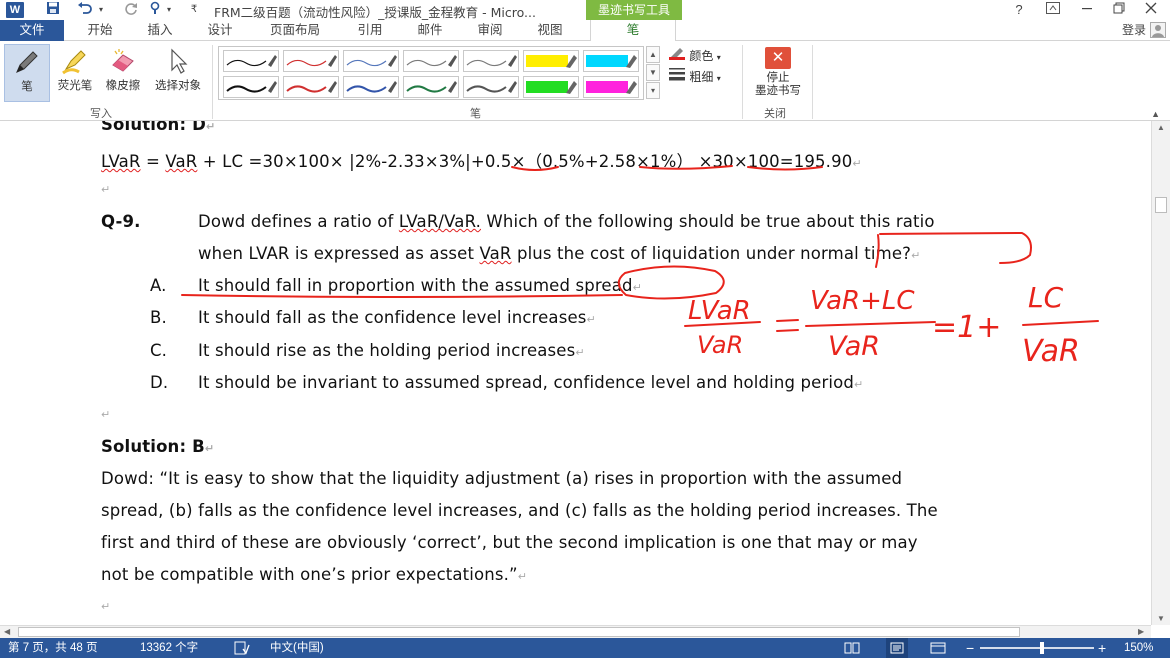 This screenshot has width=1170, height=658. Describe the element at coordinates (1161, 127) in the screenshot. I see `scroll-up-icon: ▲` at that location.